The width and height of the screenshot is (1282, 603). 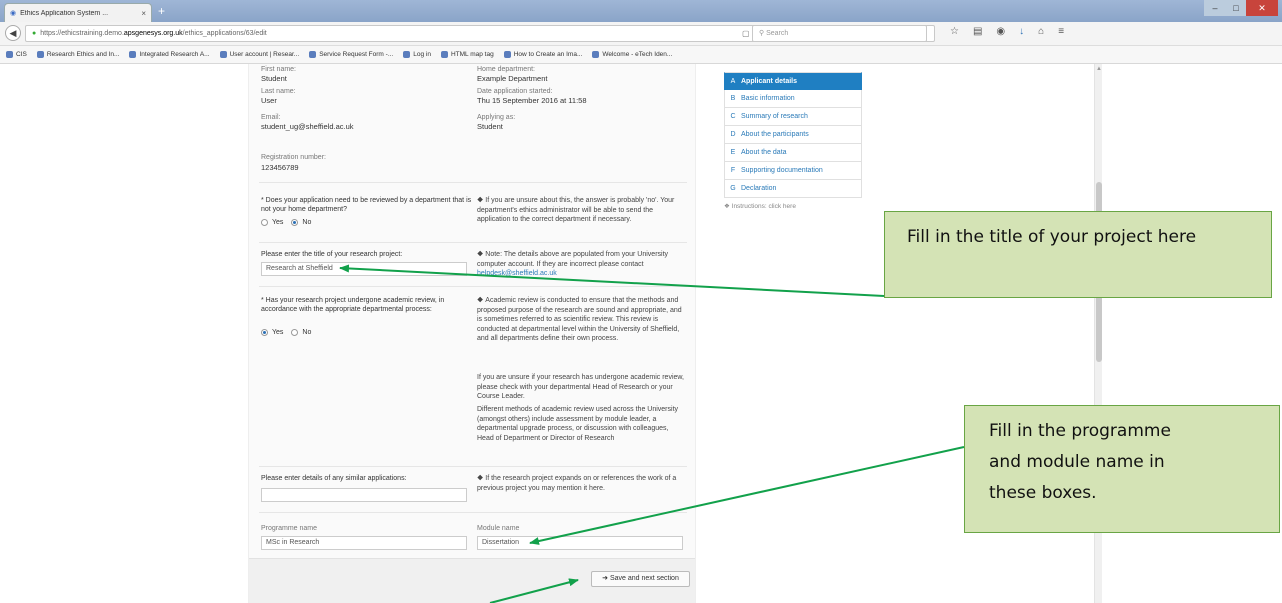 I want to click on project-title-input: Research at Sheffield, so click(x=364, y=269).